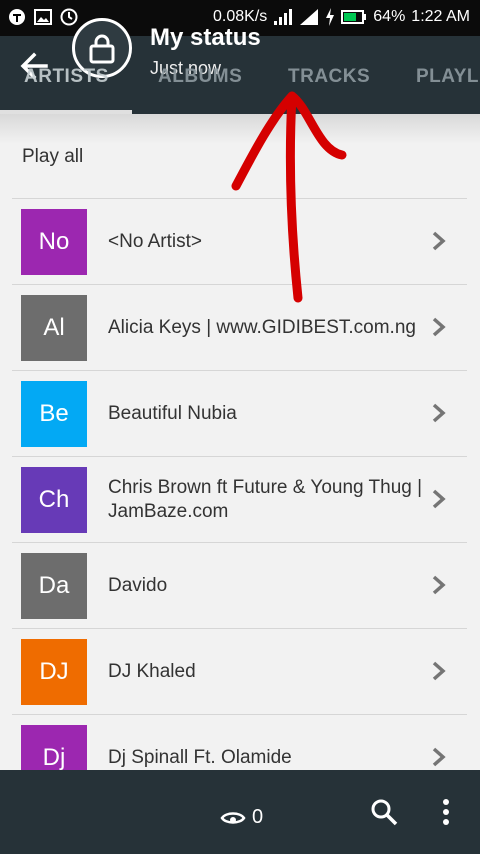  I want to click on tab-tracks: TRACKS, so click(329, 77).